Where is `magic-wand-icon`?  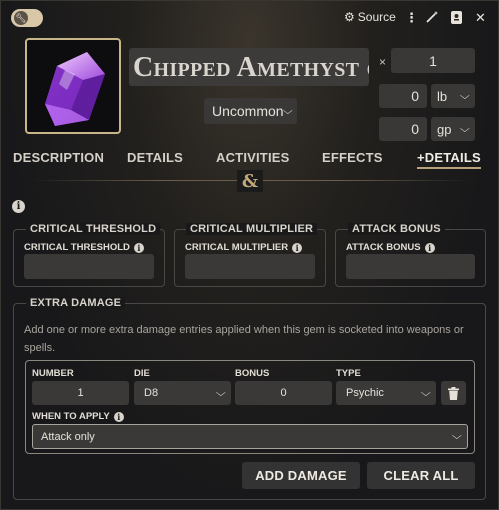
magic-wand-icon is located at coordinates (432, 16).